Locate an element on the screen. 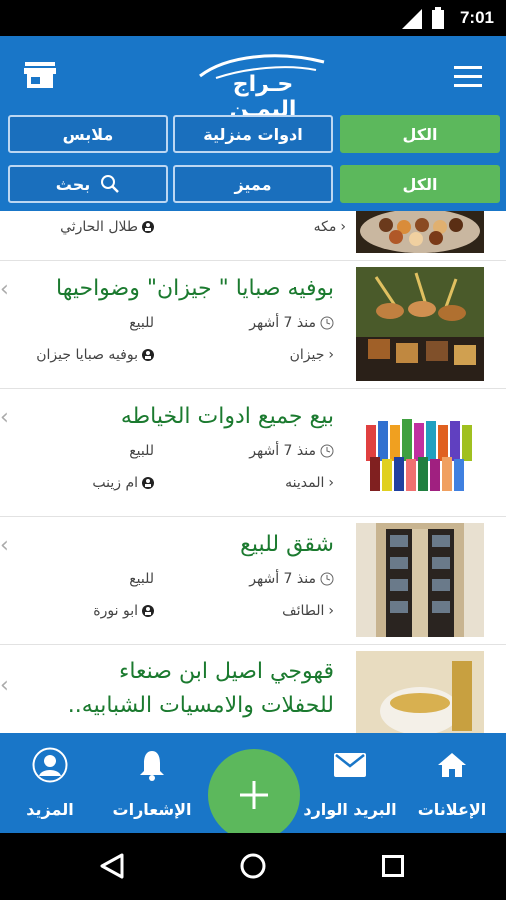  signal-icon is located at coordinates (412, 19).